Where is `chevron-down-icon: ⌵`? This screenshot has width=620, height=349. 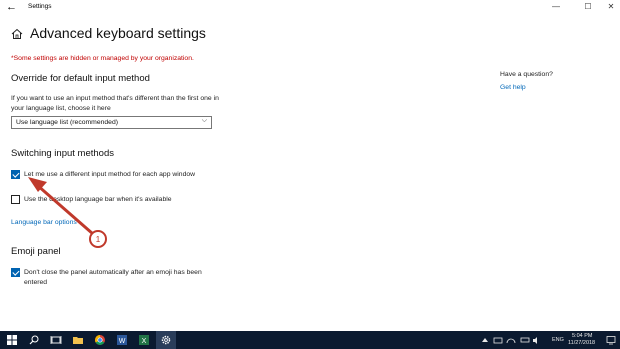 chevron-down-icon: ⌵ is located at coordinates (204, 120).